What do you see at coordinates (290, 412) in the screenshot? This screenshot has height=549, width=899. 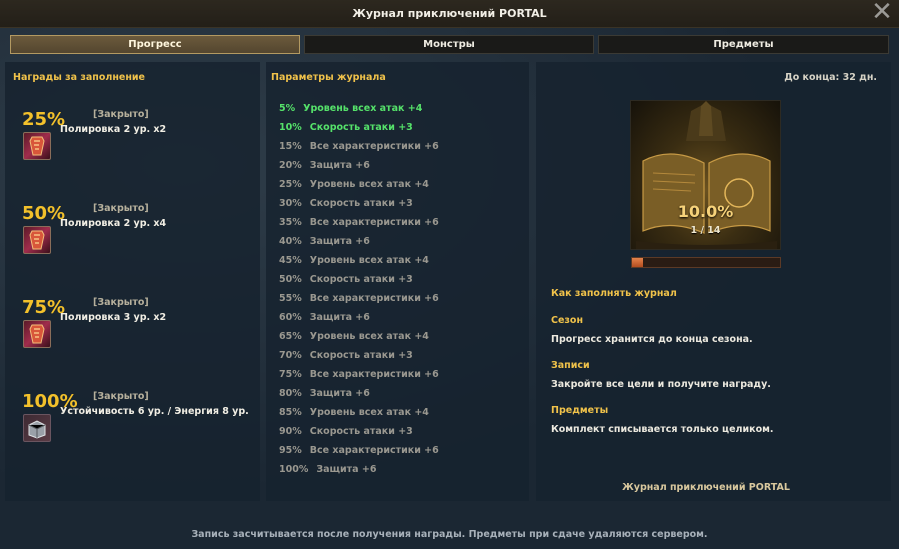 I see `param-percent: 85%` at bounding box center [290, 412].